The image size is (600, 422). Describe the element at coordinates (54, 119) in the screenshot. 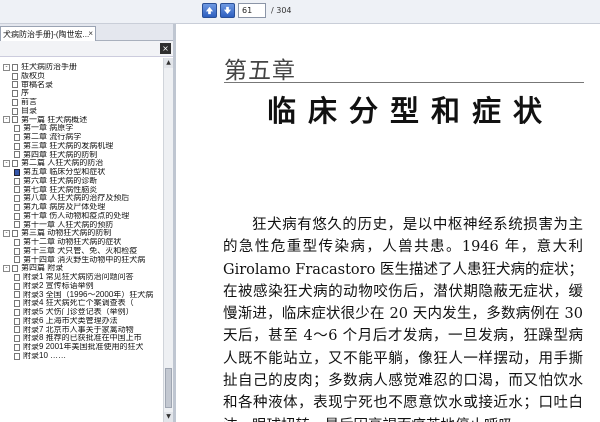

I see `bookmark-label: 第一篇 狂犬病概述` at that location.